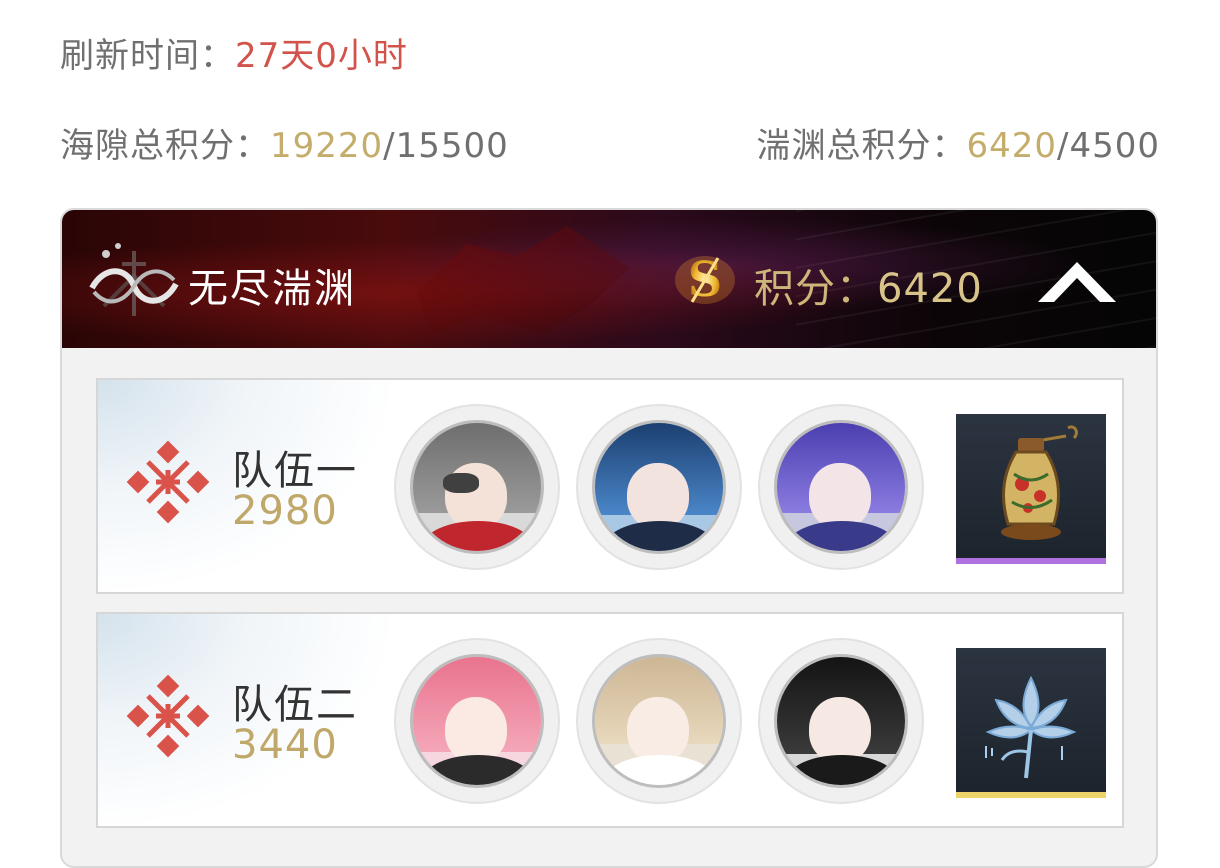 The image size is (1220, 868). I want to click on team-score: 2980, so click(285, 511).